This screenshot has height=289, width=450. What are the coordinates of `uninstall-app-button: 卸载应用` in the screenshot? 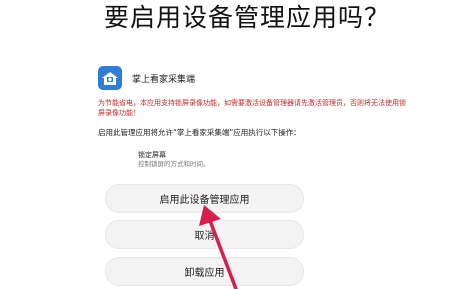 It's located at (204, 271).